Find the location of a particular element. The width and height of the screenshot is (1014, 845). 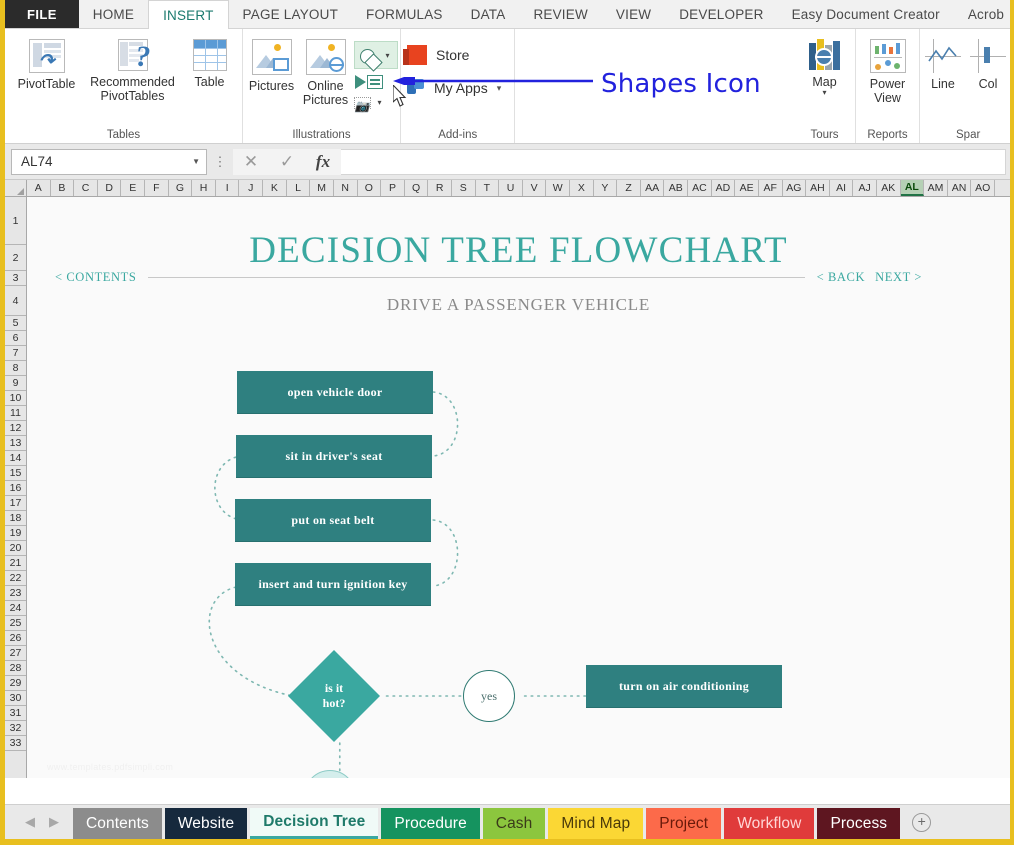

row-header-3: 3 is located at coordinates (15, 278).